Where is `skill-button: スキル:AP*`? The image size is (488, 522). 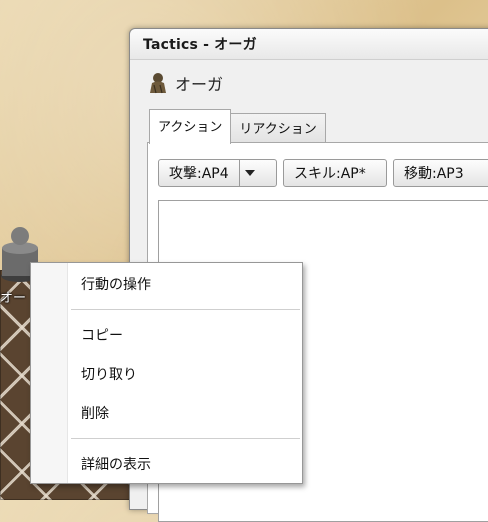 skill-button: スキル:AP* is located at coordinates (335, 173).